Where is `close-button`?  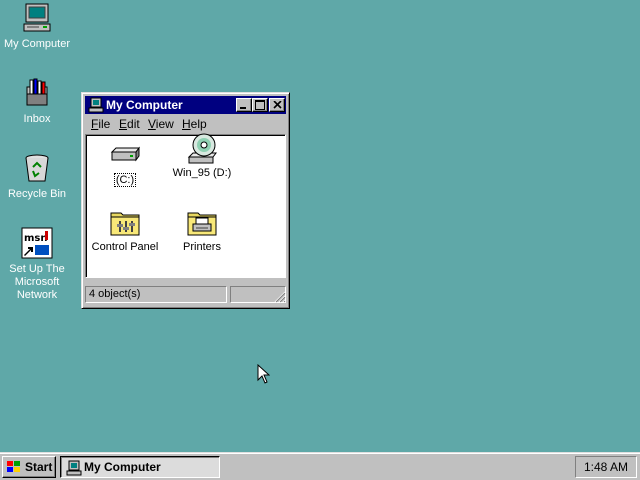 close-button is located at coordinates (277, 105).